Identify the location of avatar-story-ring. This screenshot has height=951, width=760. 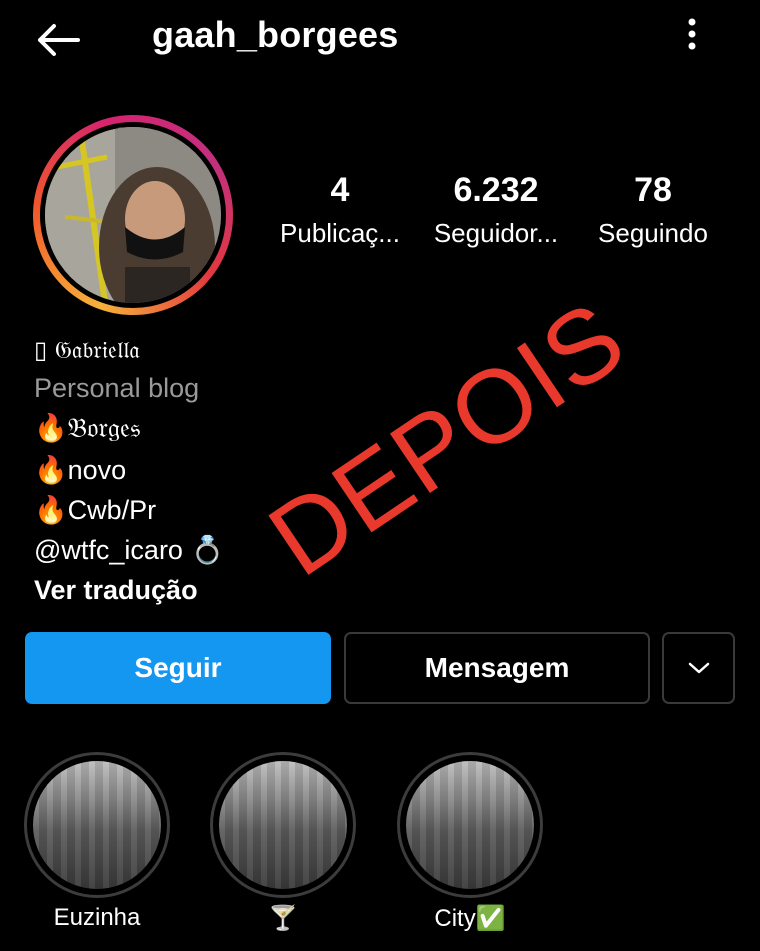
(133, 215).